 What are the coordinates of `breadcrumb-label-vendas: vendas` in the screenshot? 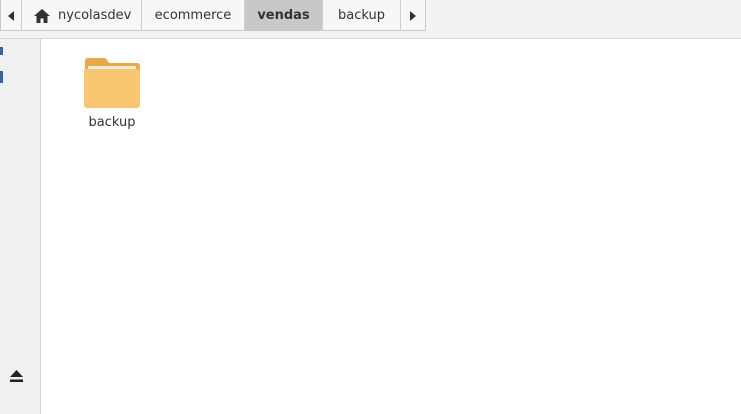 It's located at (283, 15).